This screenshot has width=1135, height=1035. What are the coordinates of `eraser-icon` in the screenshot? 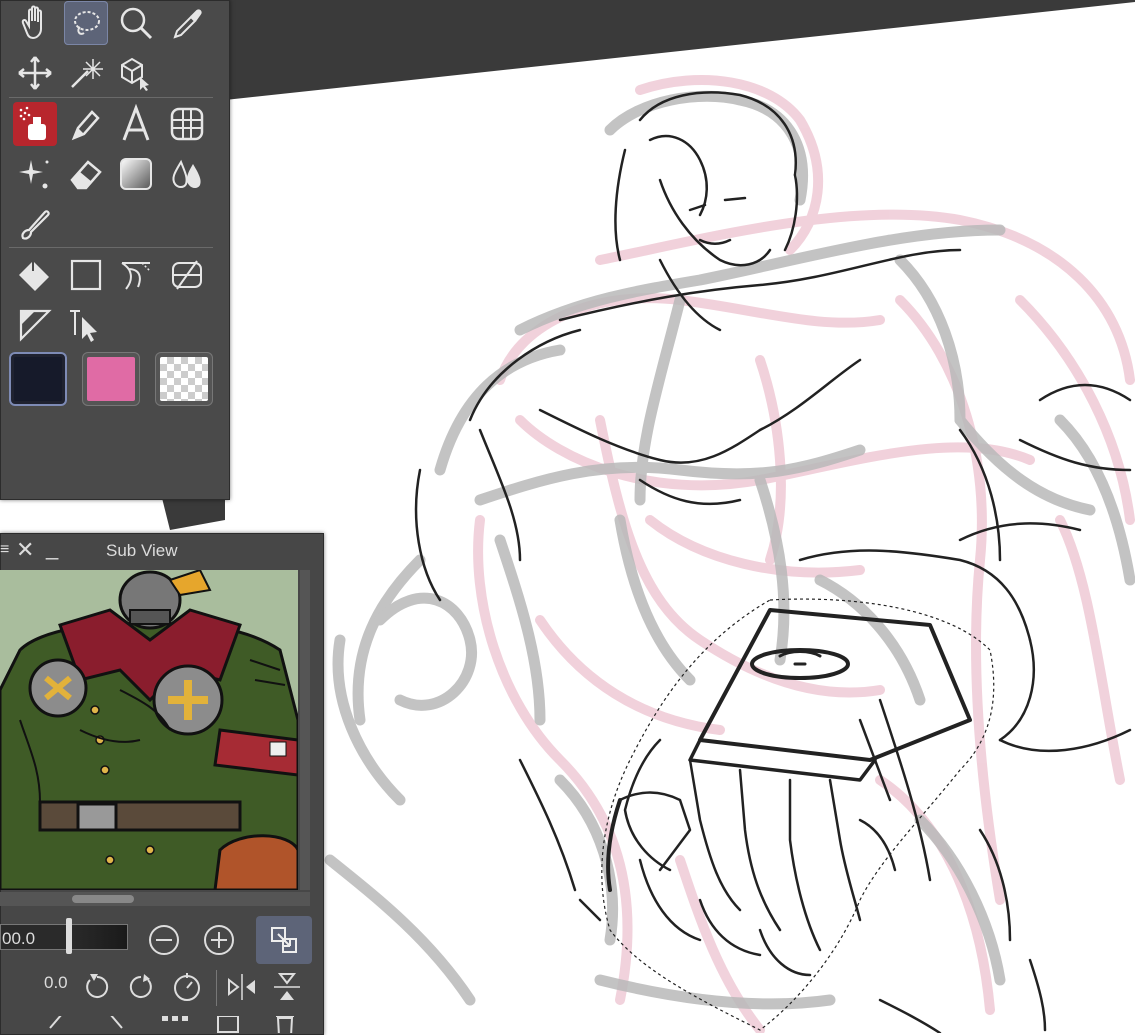 It's located at (86, 174).